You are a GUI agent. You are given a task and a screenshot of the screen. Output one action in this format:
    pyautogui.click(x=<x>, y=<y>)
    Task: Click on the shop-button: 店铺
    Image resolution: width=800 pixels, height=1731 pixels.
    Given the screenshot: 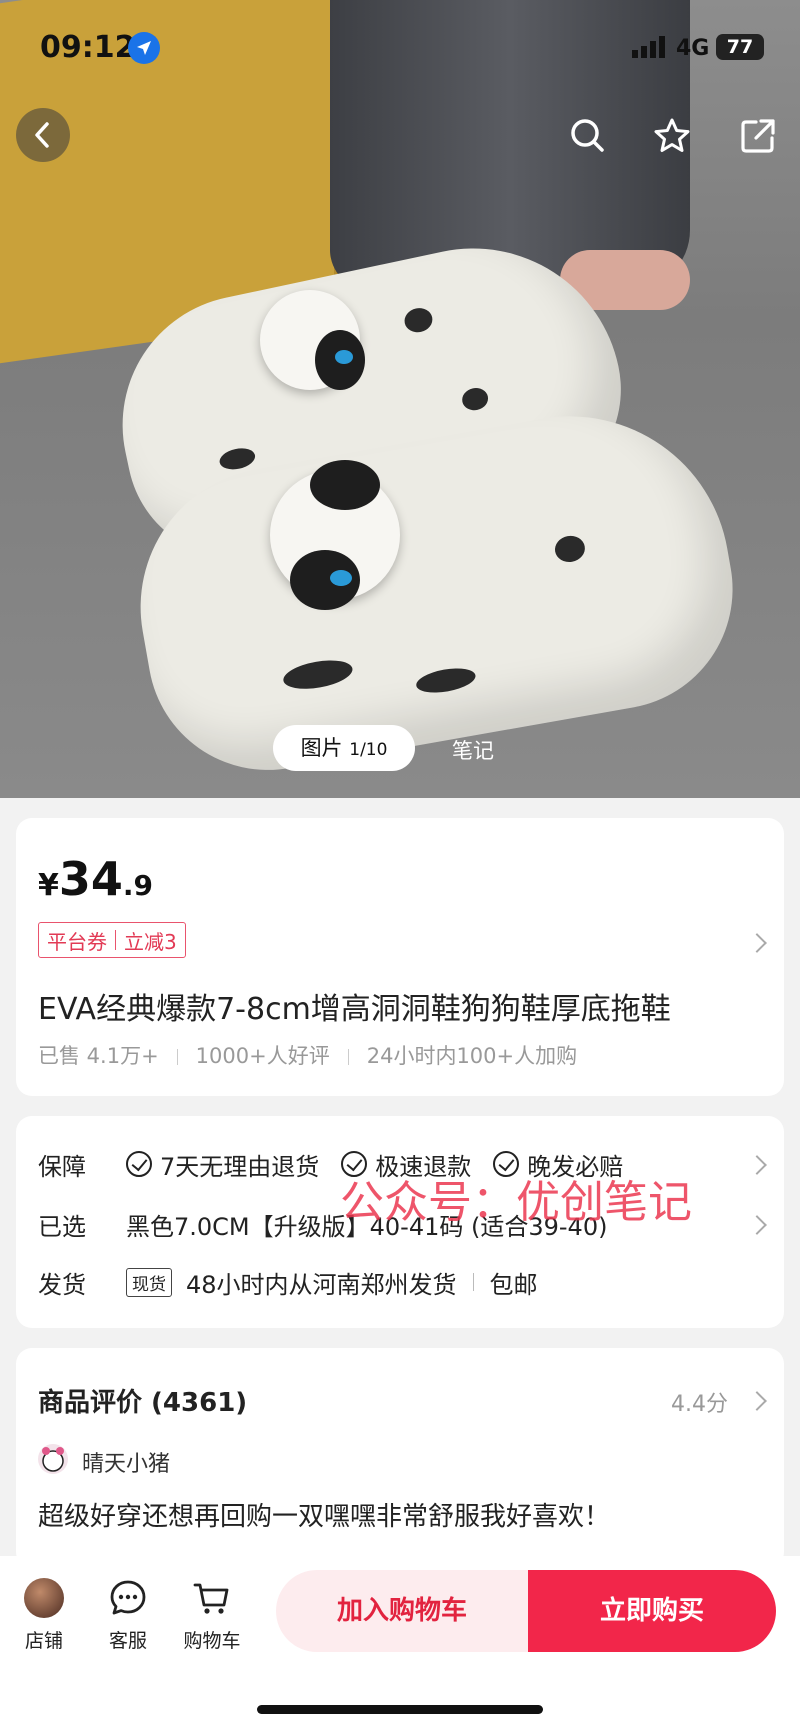 What is the action you would take?
    pyautogui.click(x=44, y=1615)
    